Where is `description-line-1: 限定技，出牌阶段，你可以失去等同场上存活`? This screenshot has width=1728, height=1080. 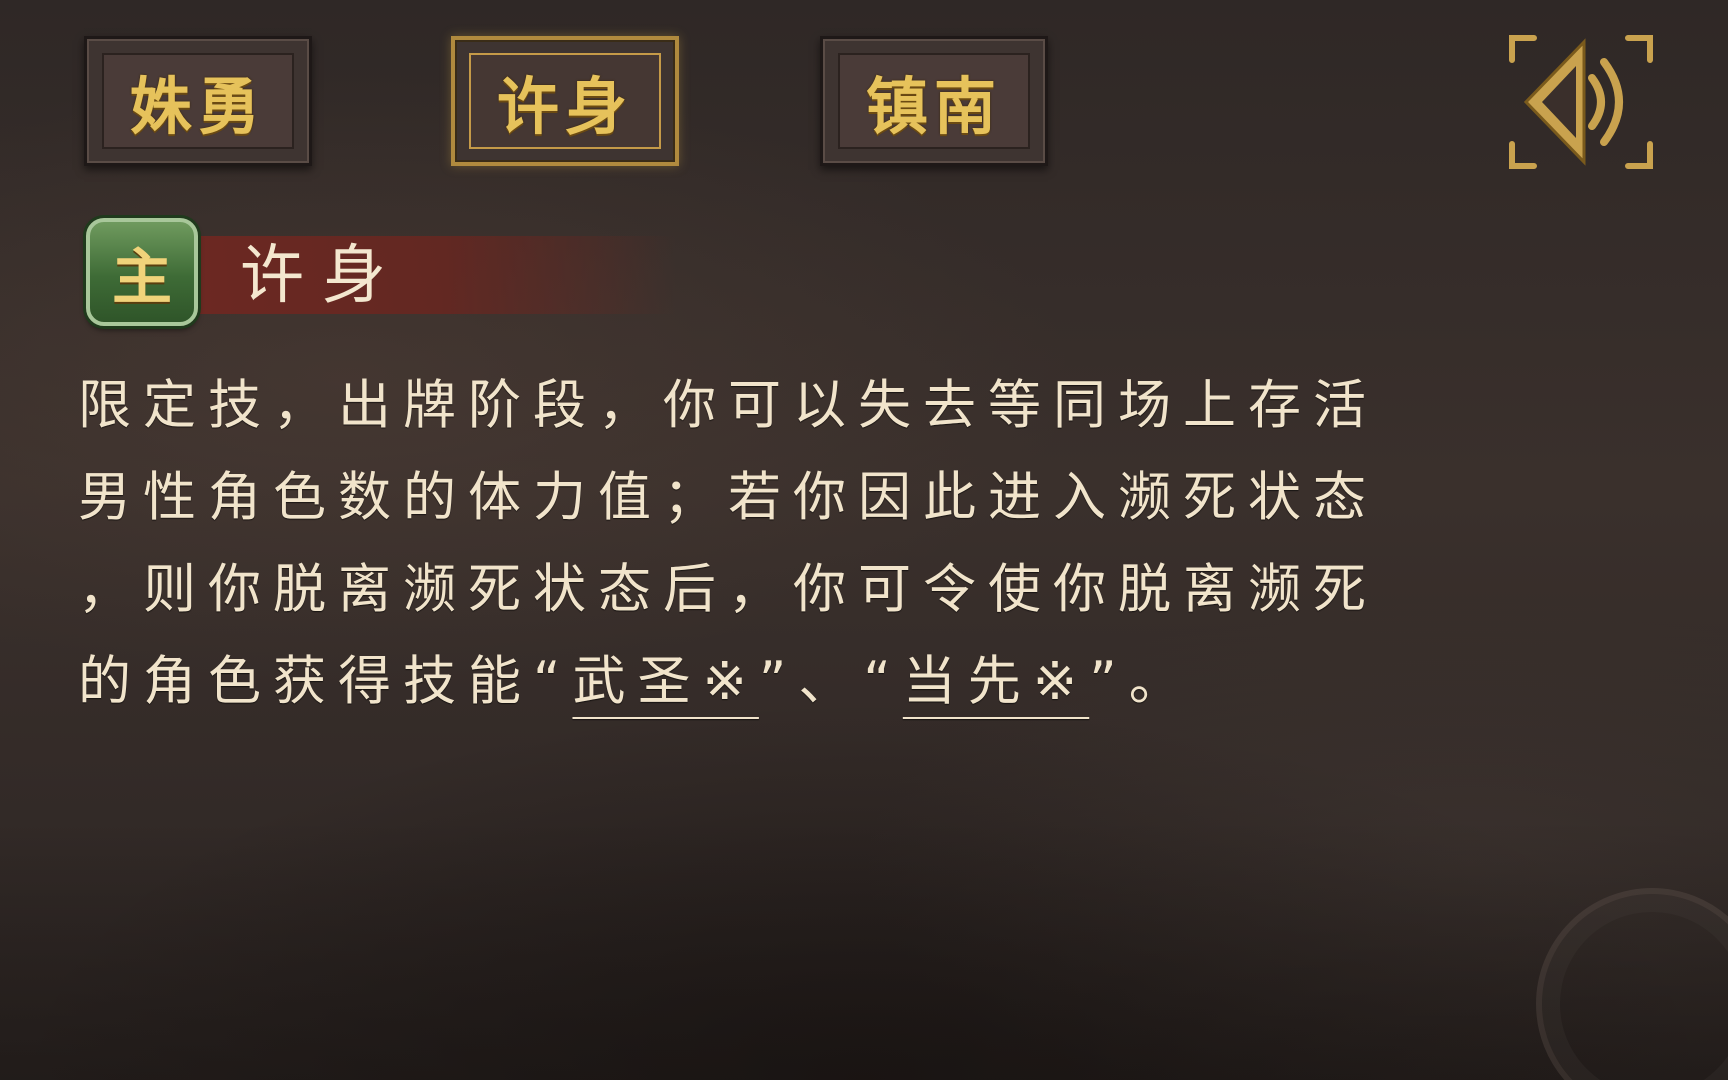
description-line-1: 限定技，出牌阶段，你可以失去等同场上存活 is located at coordinates (728, 405).